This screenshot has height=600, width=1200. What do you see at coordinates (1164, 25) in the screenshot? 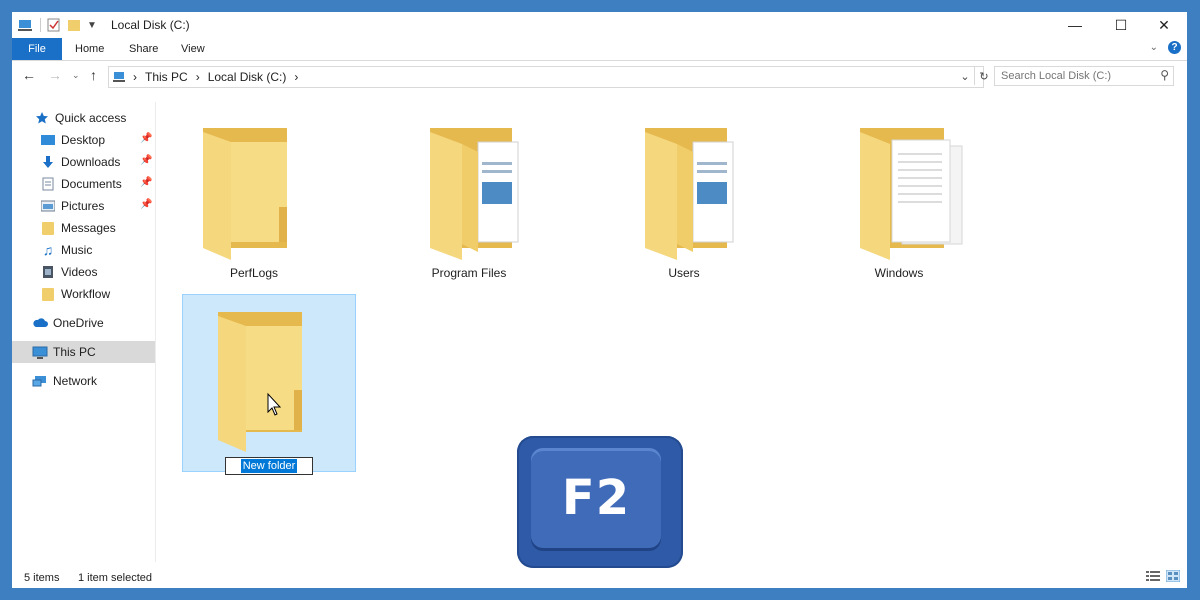
I see `close-button: ✕` at bounding box center [1164, 25].